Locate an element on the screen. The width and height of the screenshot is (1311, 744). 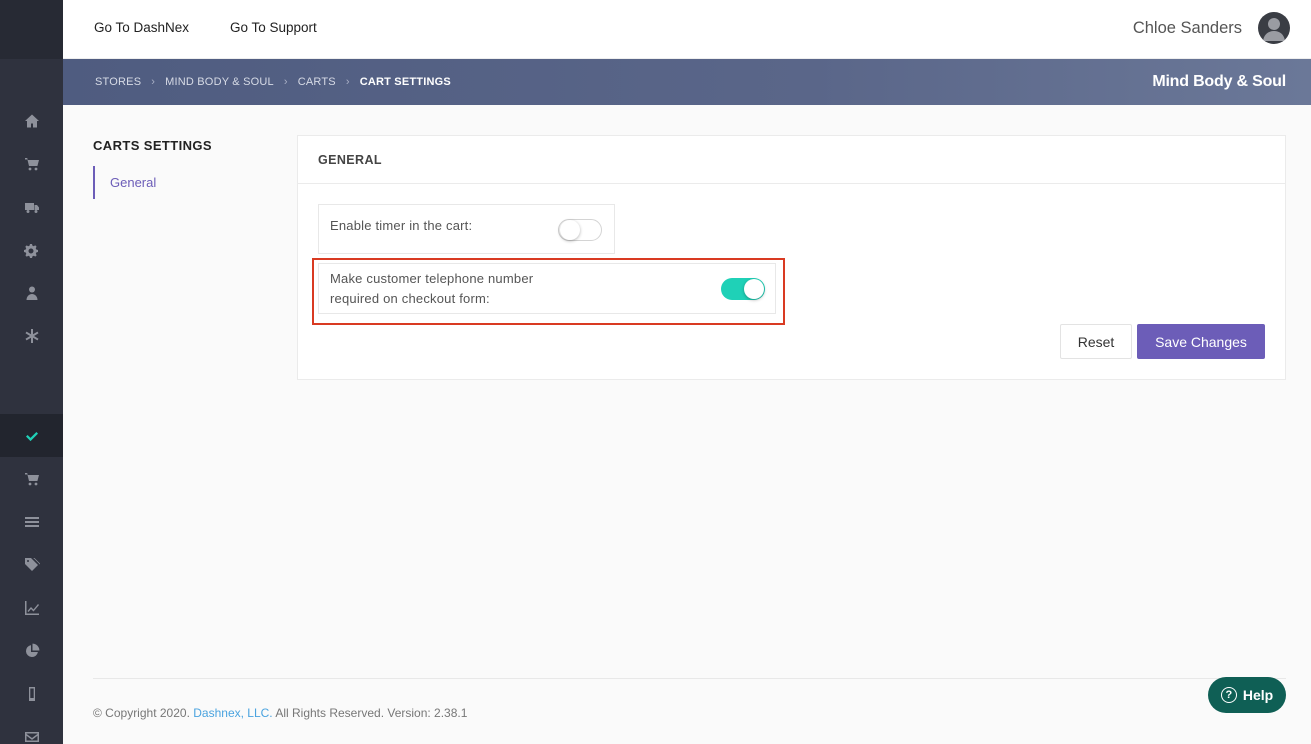
line-chart-icon is located at coordinates (31, 608).